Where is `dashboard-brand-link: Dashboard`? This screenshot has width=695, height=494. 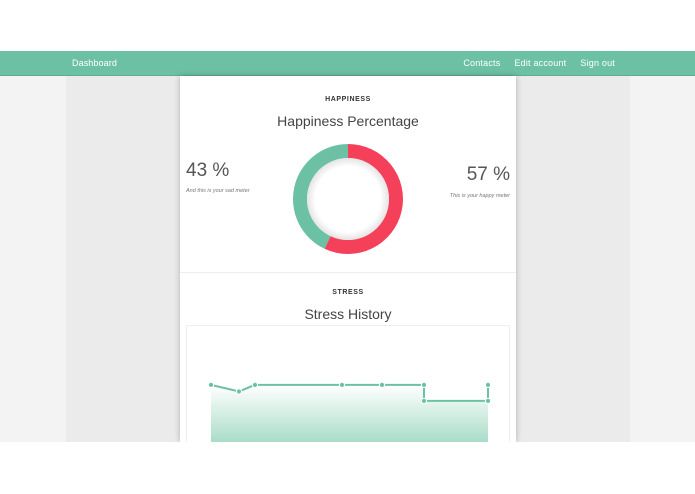
dashboard-brand-link: Dashboard is located at coordinates (94, 63).